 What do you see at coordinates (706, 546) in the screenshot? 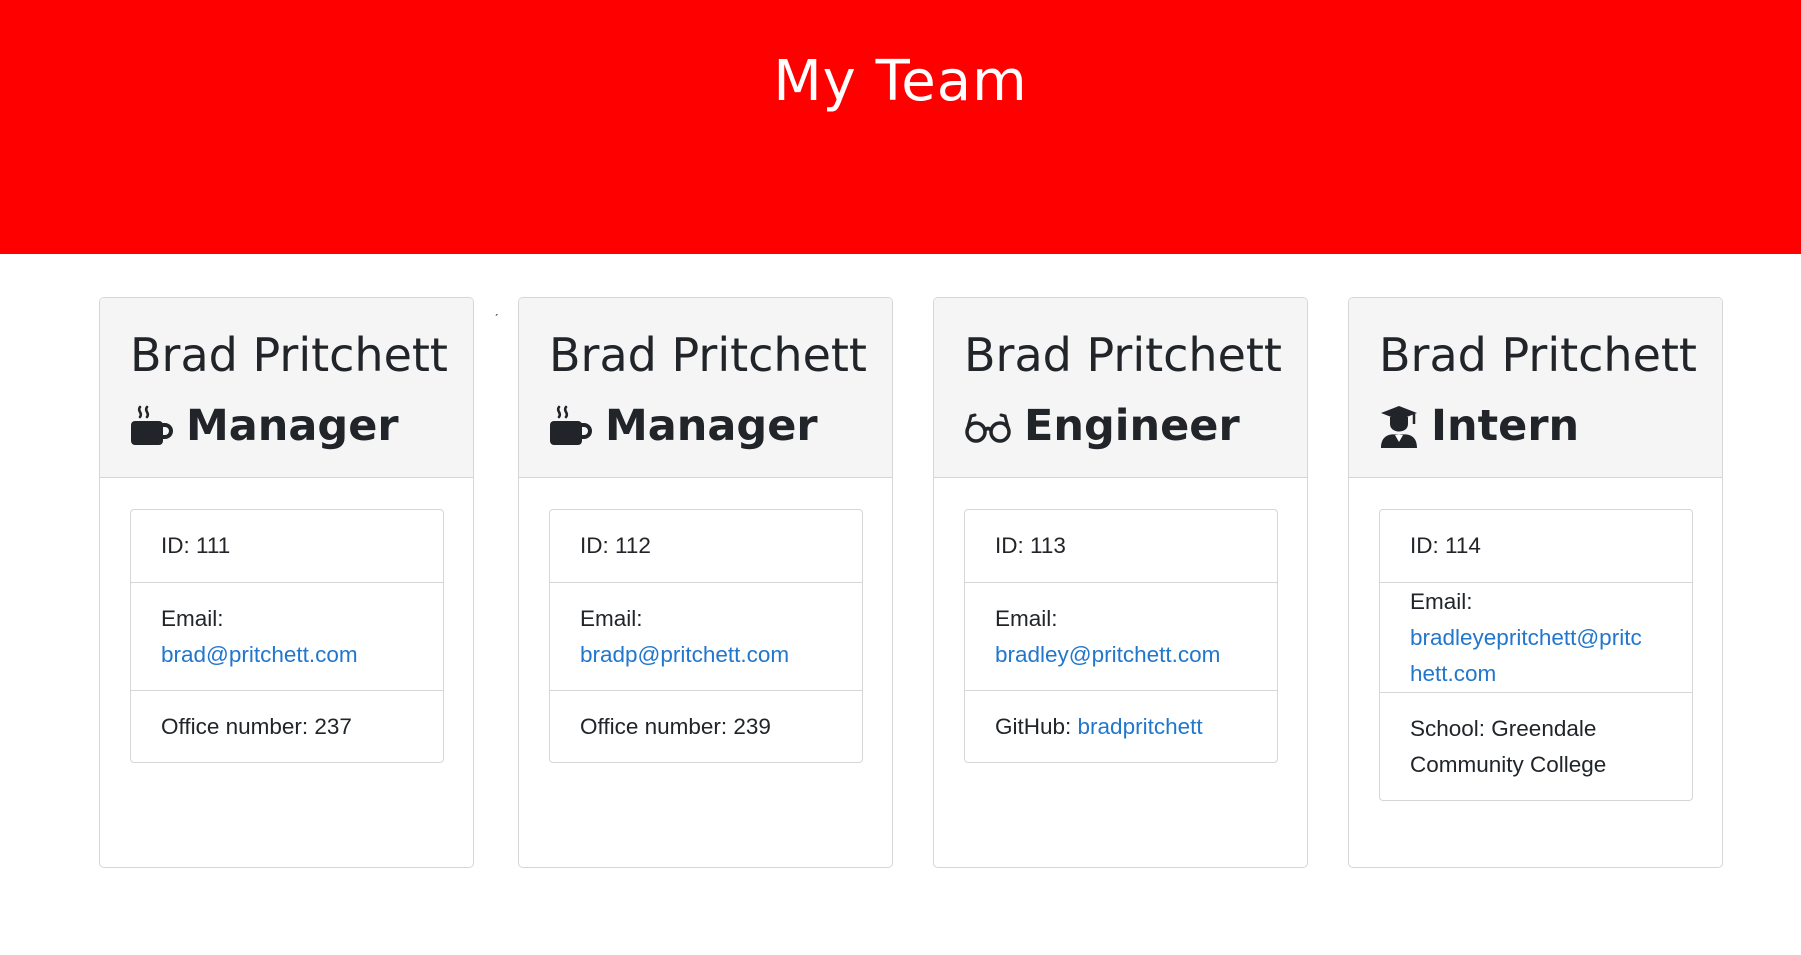
I see `employee-id: ID: 112` at bounding box center [706, 546].